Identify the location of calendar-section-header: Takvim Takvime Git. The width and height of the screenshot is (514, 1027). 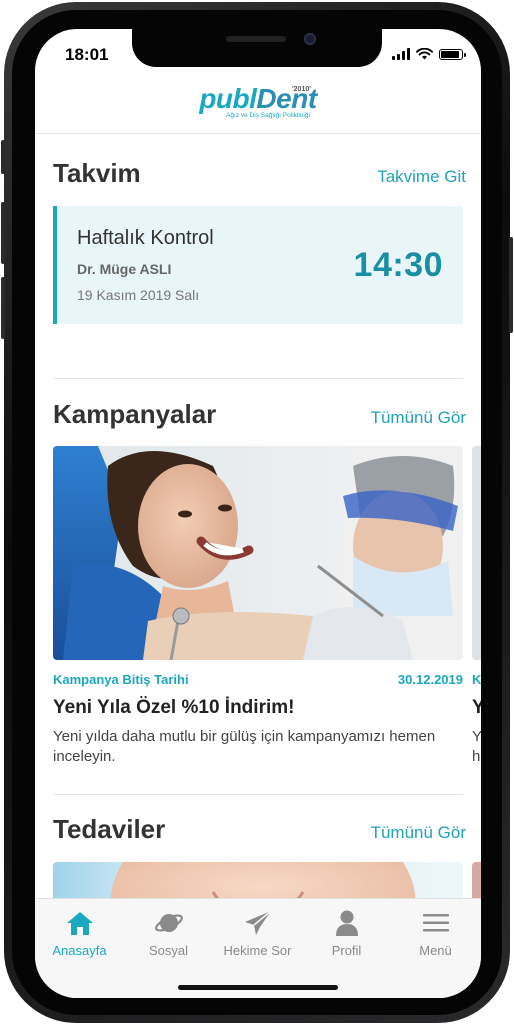
(259, 173).